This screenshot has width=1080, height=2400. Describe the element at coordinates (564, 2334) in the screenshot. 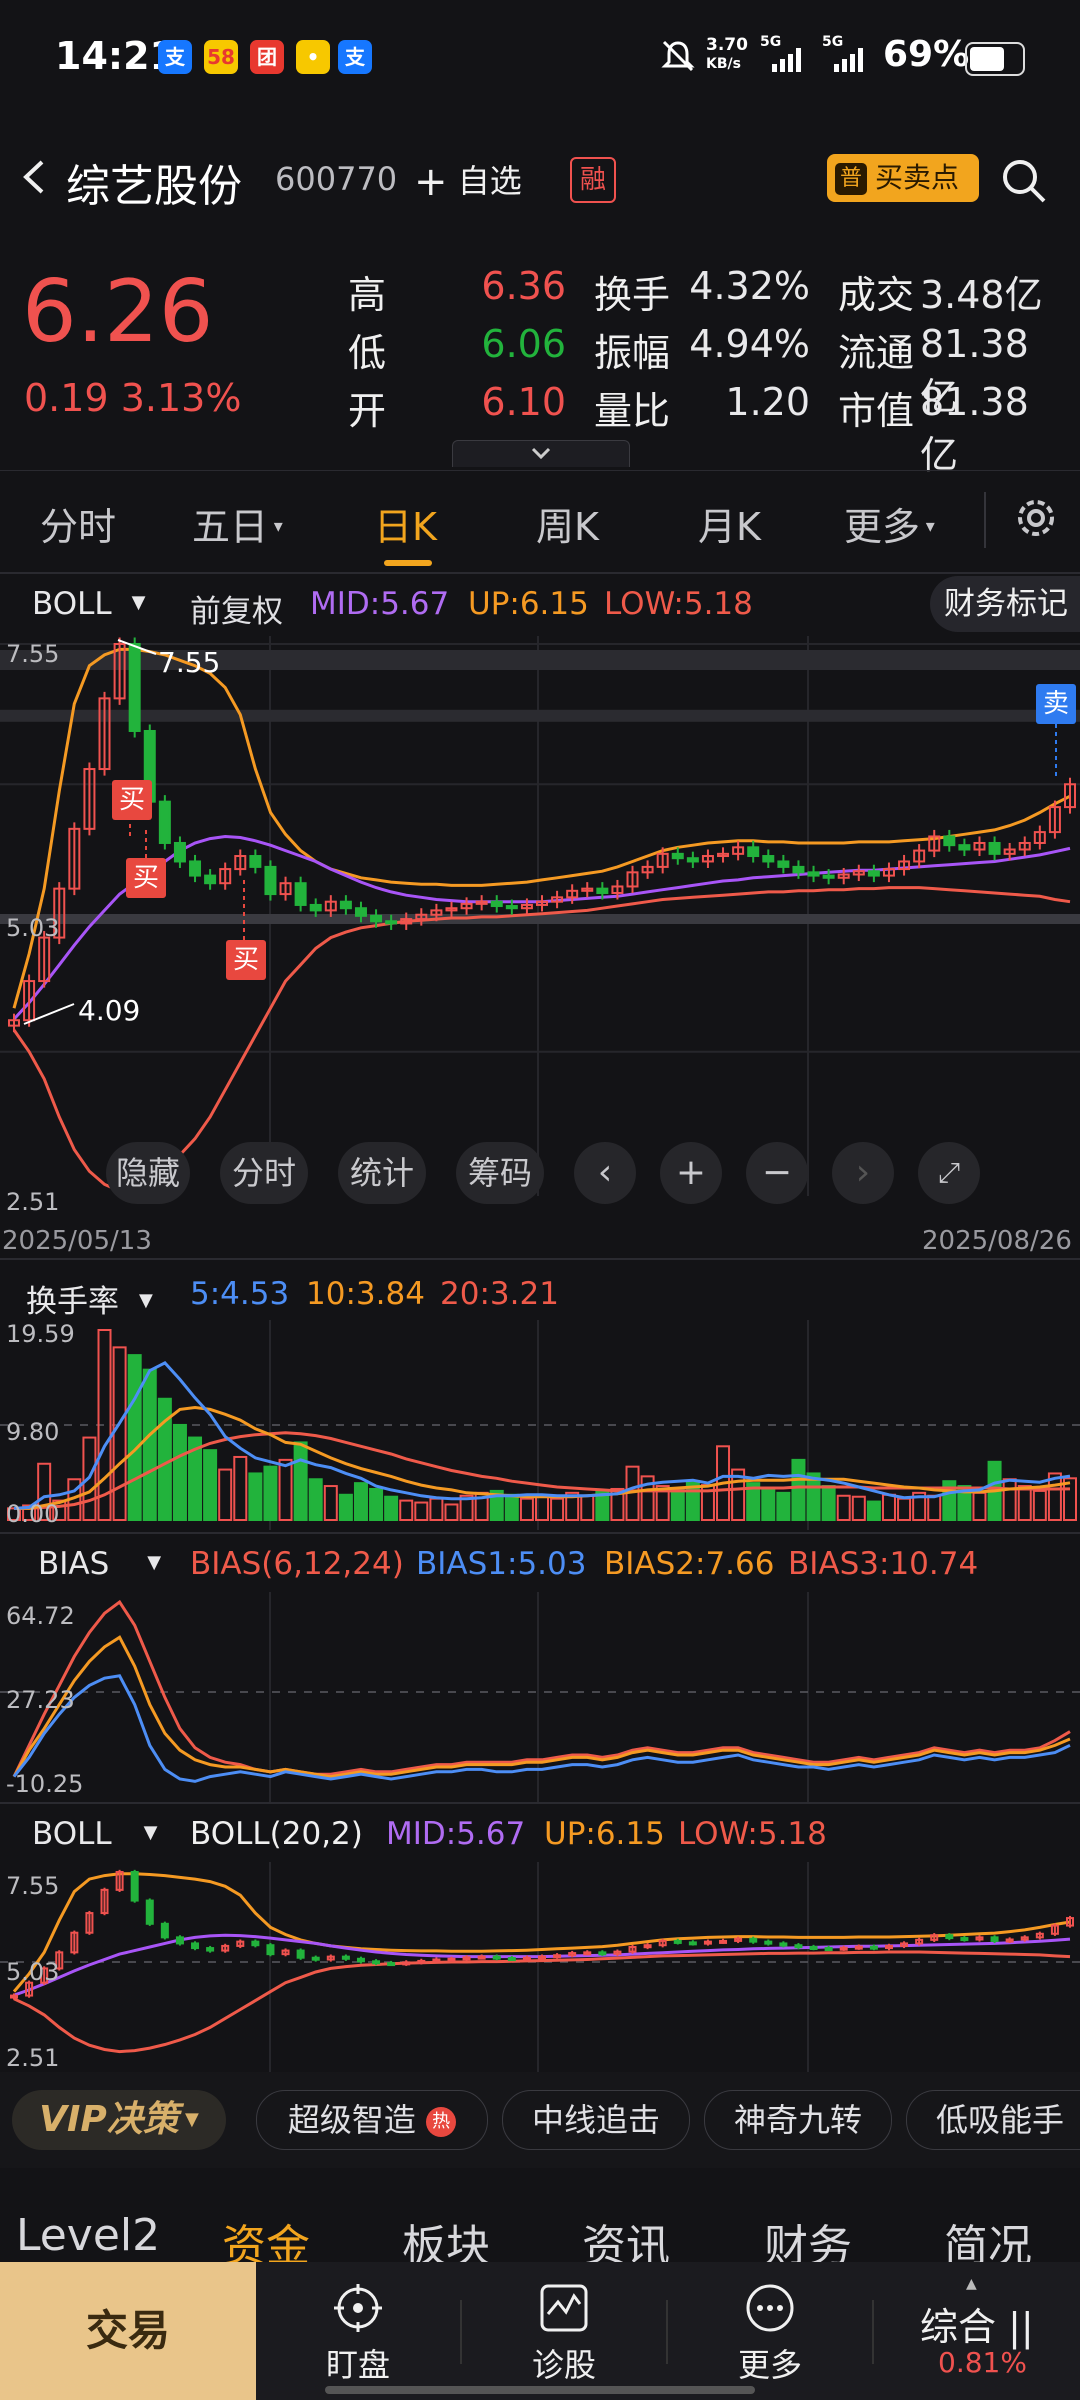

I see `diagnose-button: 诊股` at that location.